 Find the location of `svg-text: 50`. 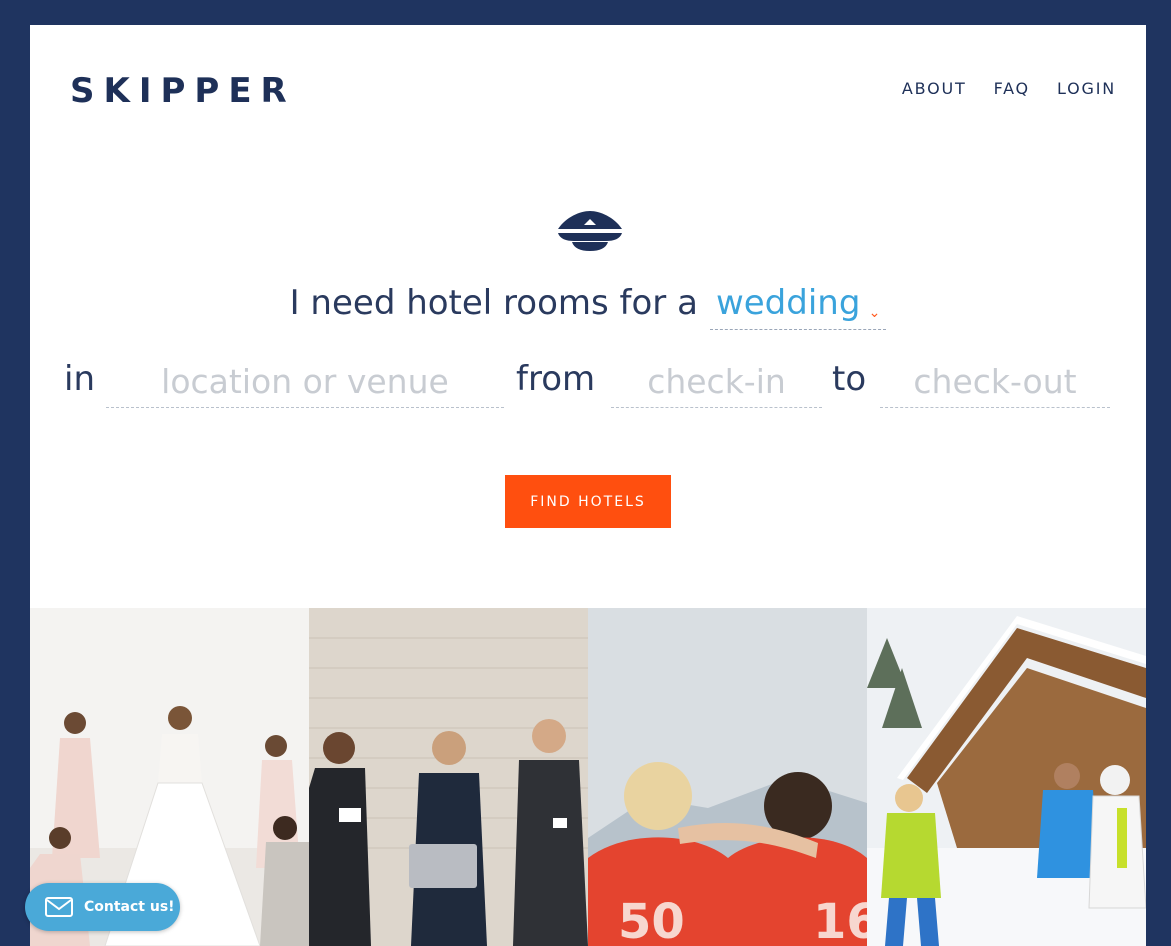

svg-text: 50 is located at coordinates (651, 920).